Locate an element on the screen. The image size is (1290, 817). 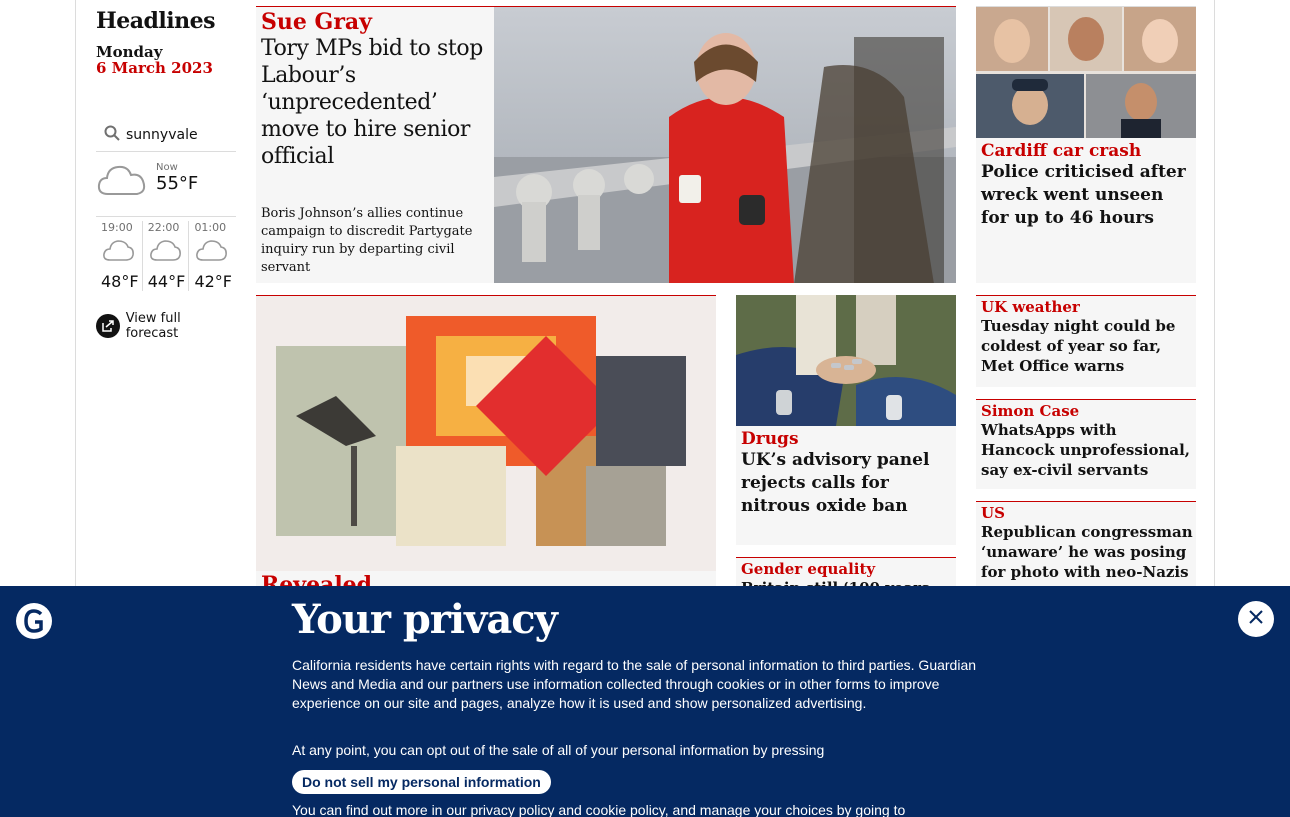
weather-now: Now 55°F is located at coordinates (166, 184).